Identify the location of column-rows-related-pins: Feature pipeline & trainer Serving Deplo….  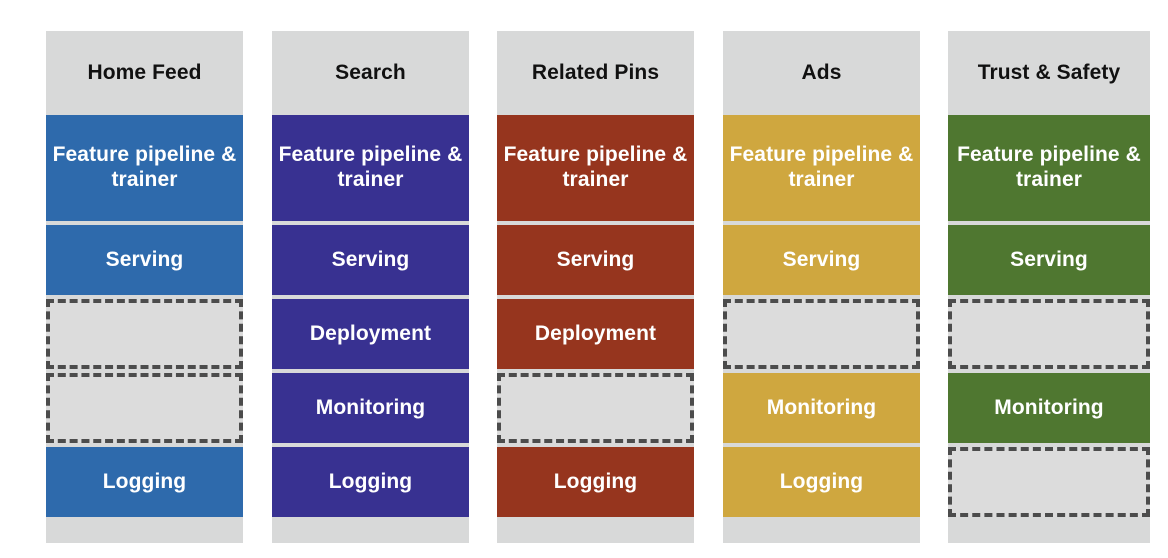
(595, 320).